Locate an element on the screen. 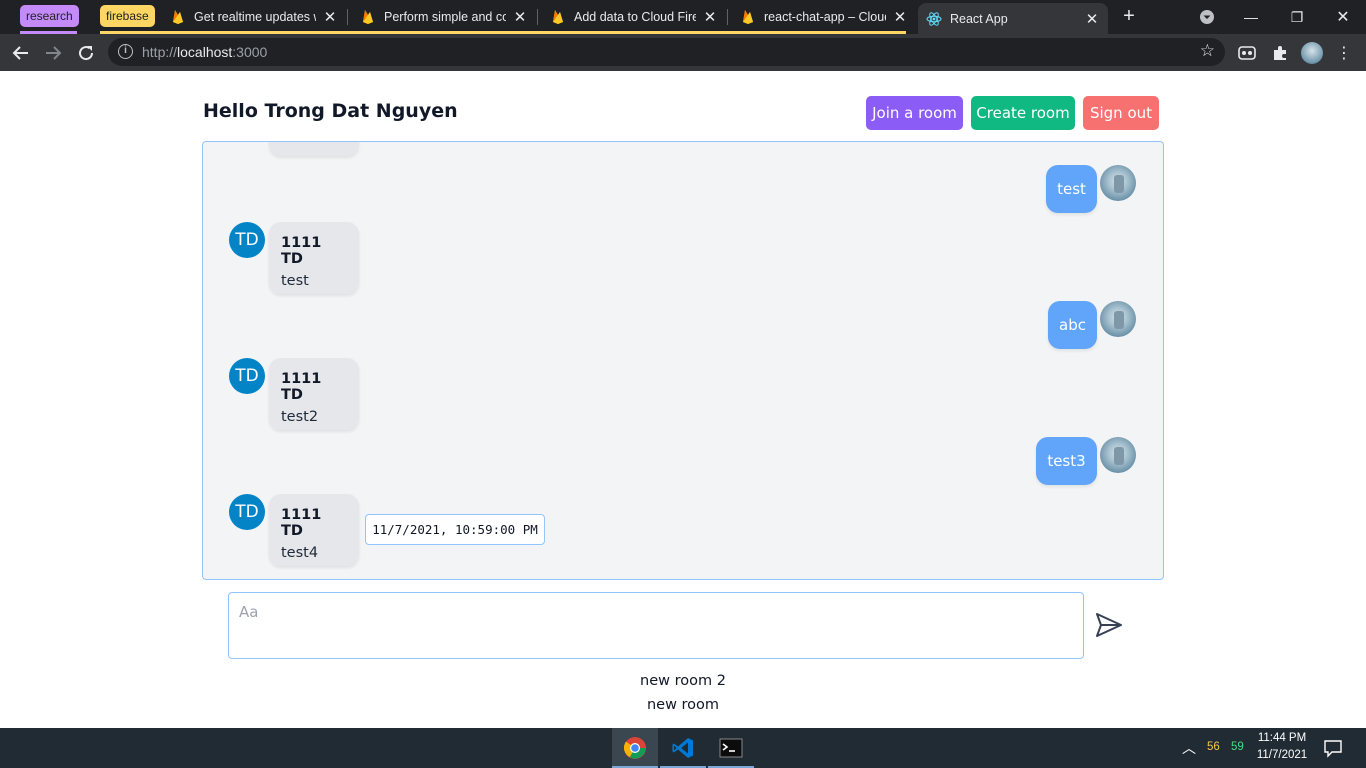  message-bubble-clipped is located at coordinates (314, 149).